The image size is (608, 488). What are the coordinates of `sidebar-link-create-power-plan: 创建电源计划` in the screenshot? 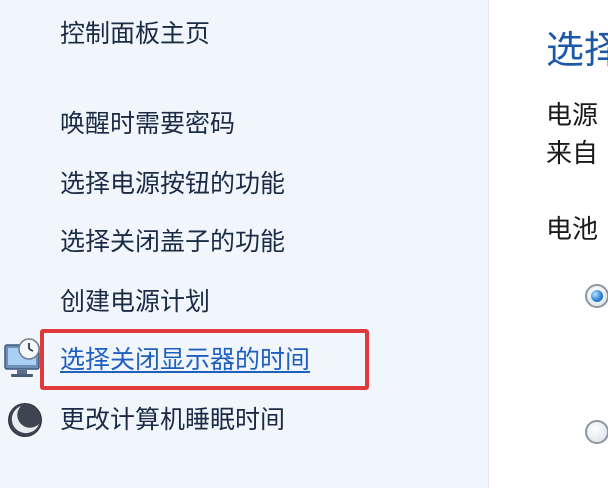 It's located at (135, 302).